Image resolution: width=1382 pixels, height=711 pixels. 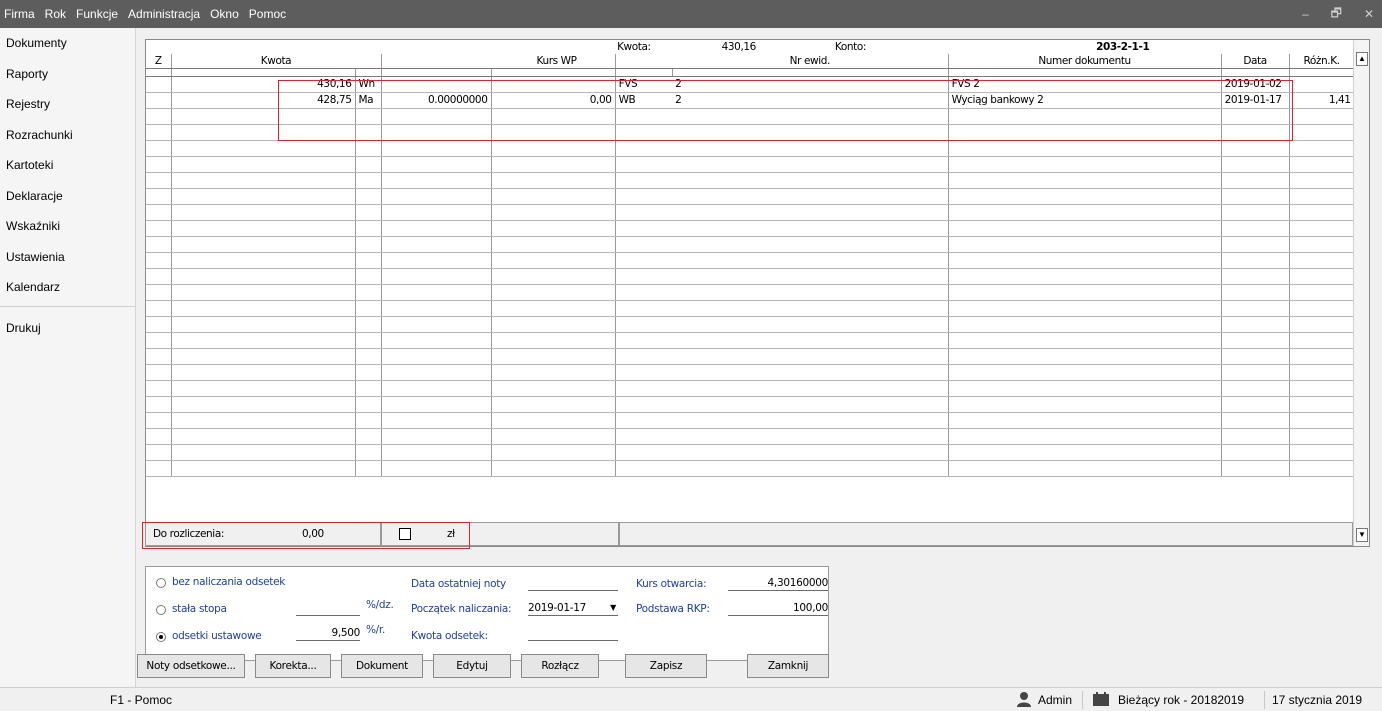 What do you see at coordinates (328, 633) in the screenshot?
I see `odsetki-ustawowe-input: 9,500` at bounding box center [328, 633].